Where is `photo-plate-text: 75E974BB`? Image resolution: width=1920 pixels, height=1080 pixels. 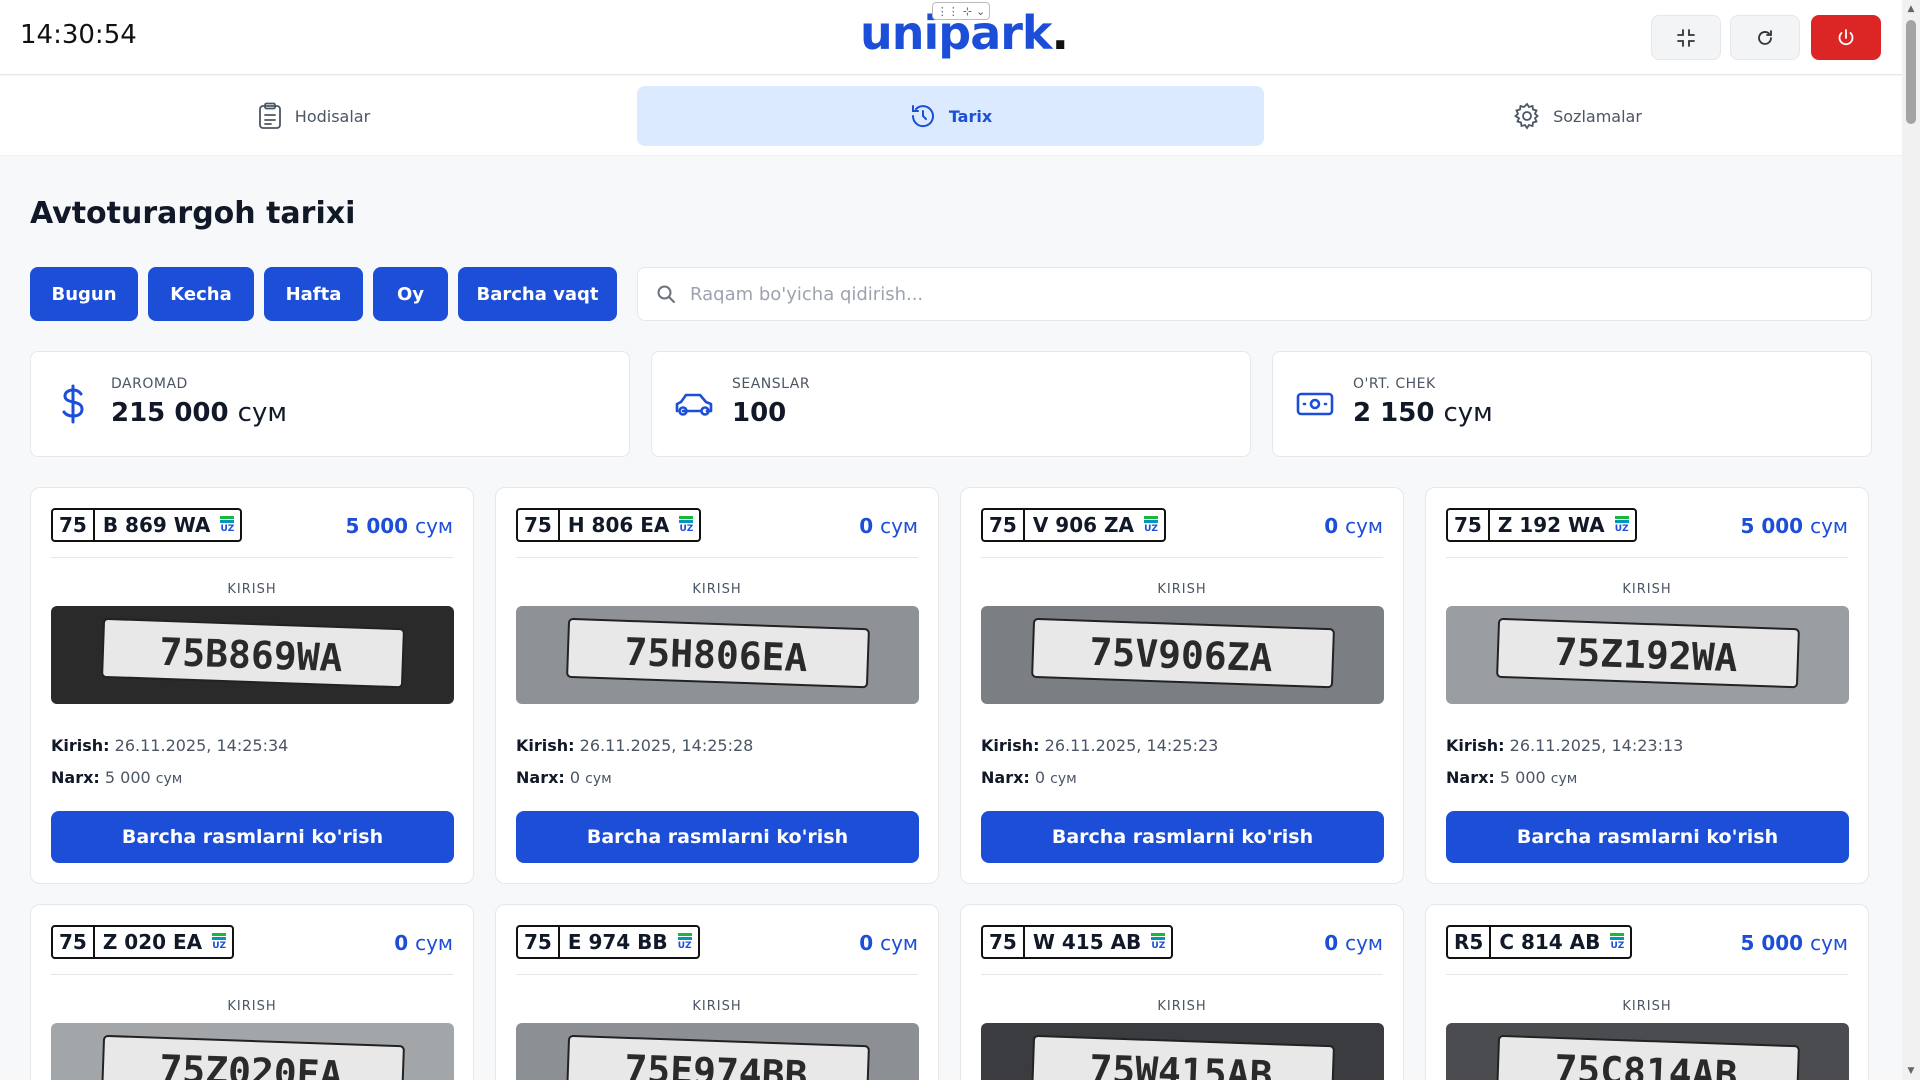
photo-plate-text: 75E974BB is located at coordinates (716, 1063).